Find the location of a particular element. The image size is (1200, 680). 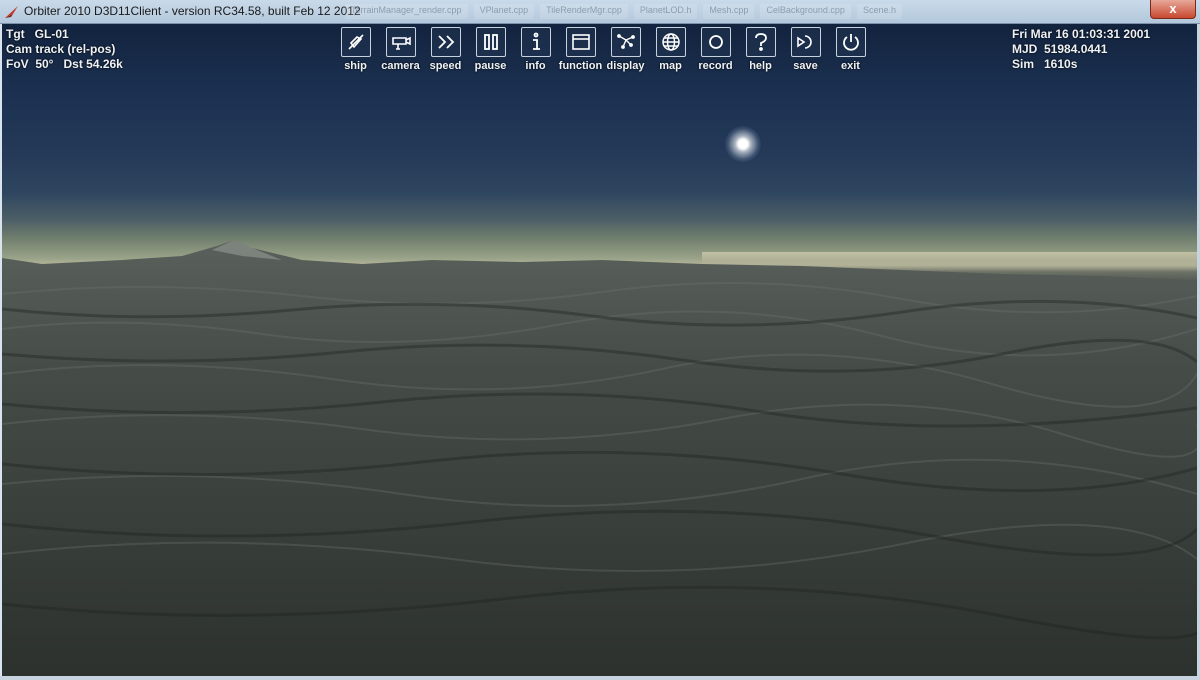

camera-button-frame is located at coordinates (400, 42).